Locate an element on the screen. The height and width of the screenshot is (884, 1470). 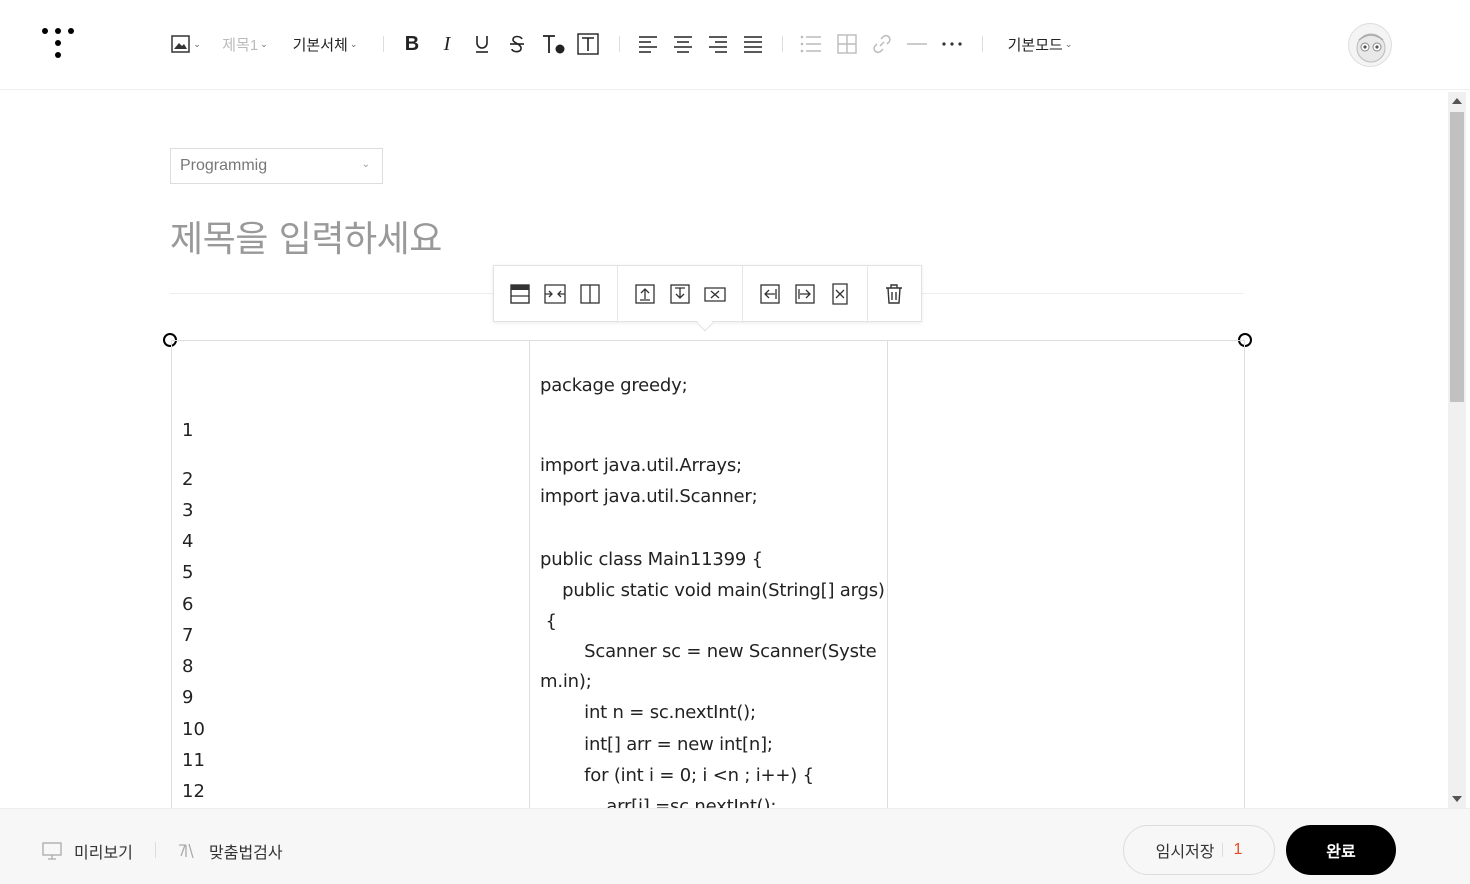
delete-row-button is located at coordinates (715, 294).